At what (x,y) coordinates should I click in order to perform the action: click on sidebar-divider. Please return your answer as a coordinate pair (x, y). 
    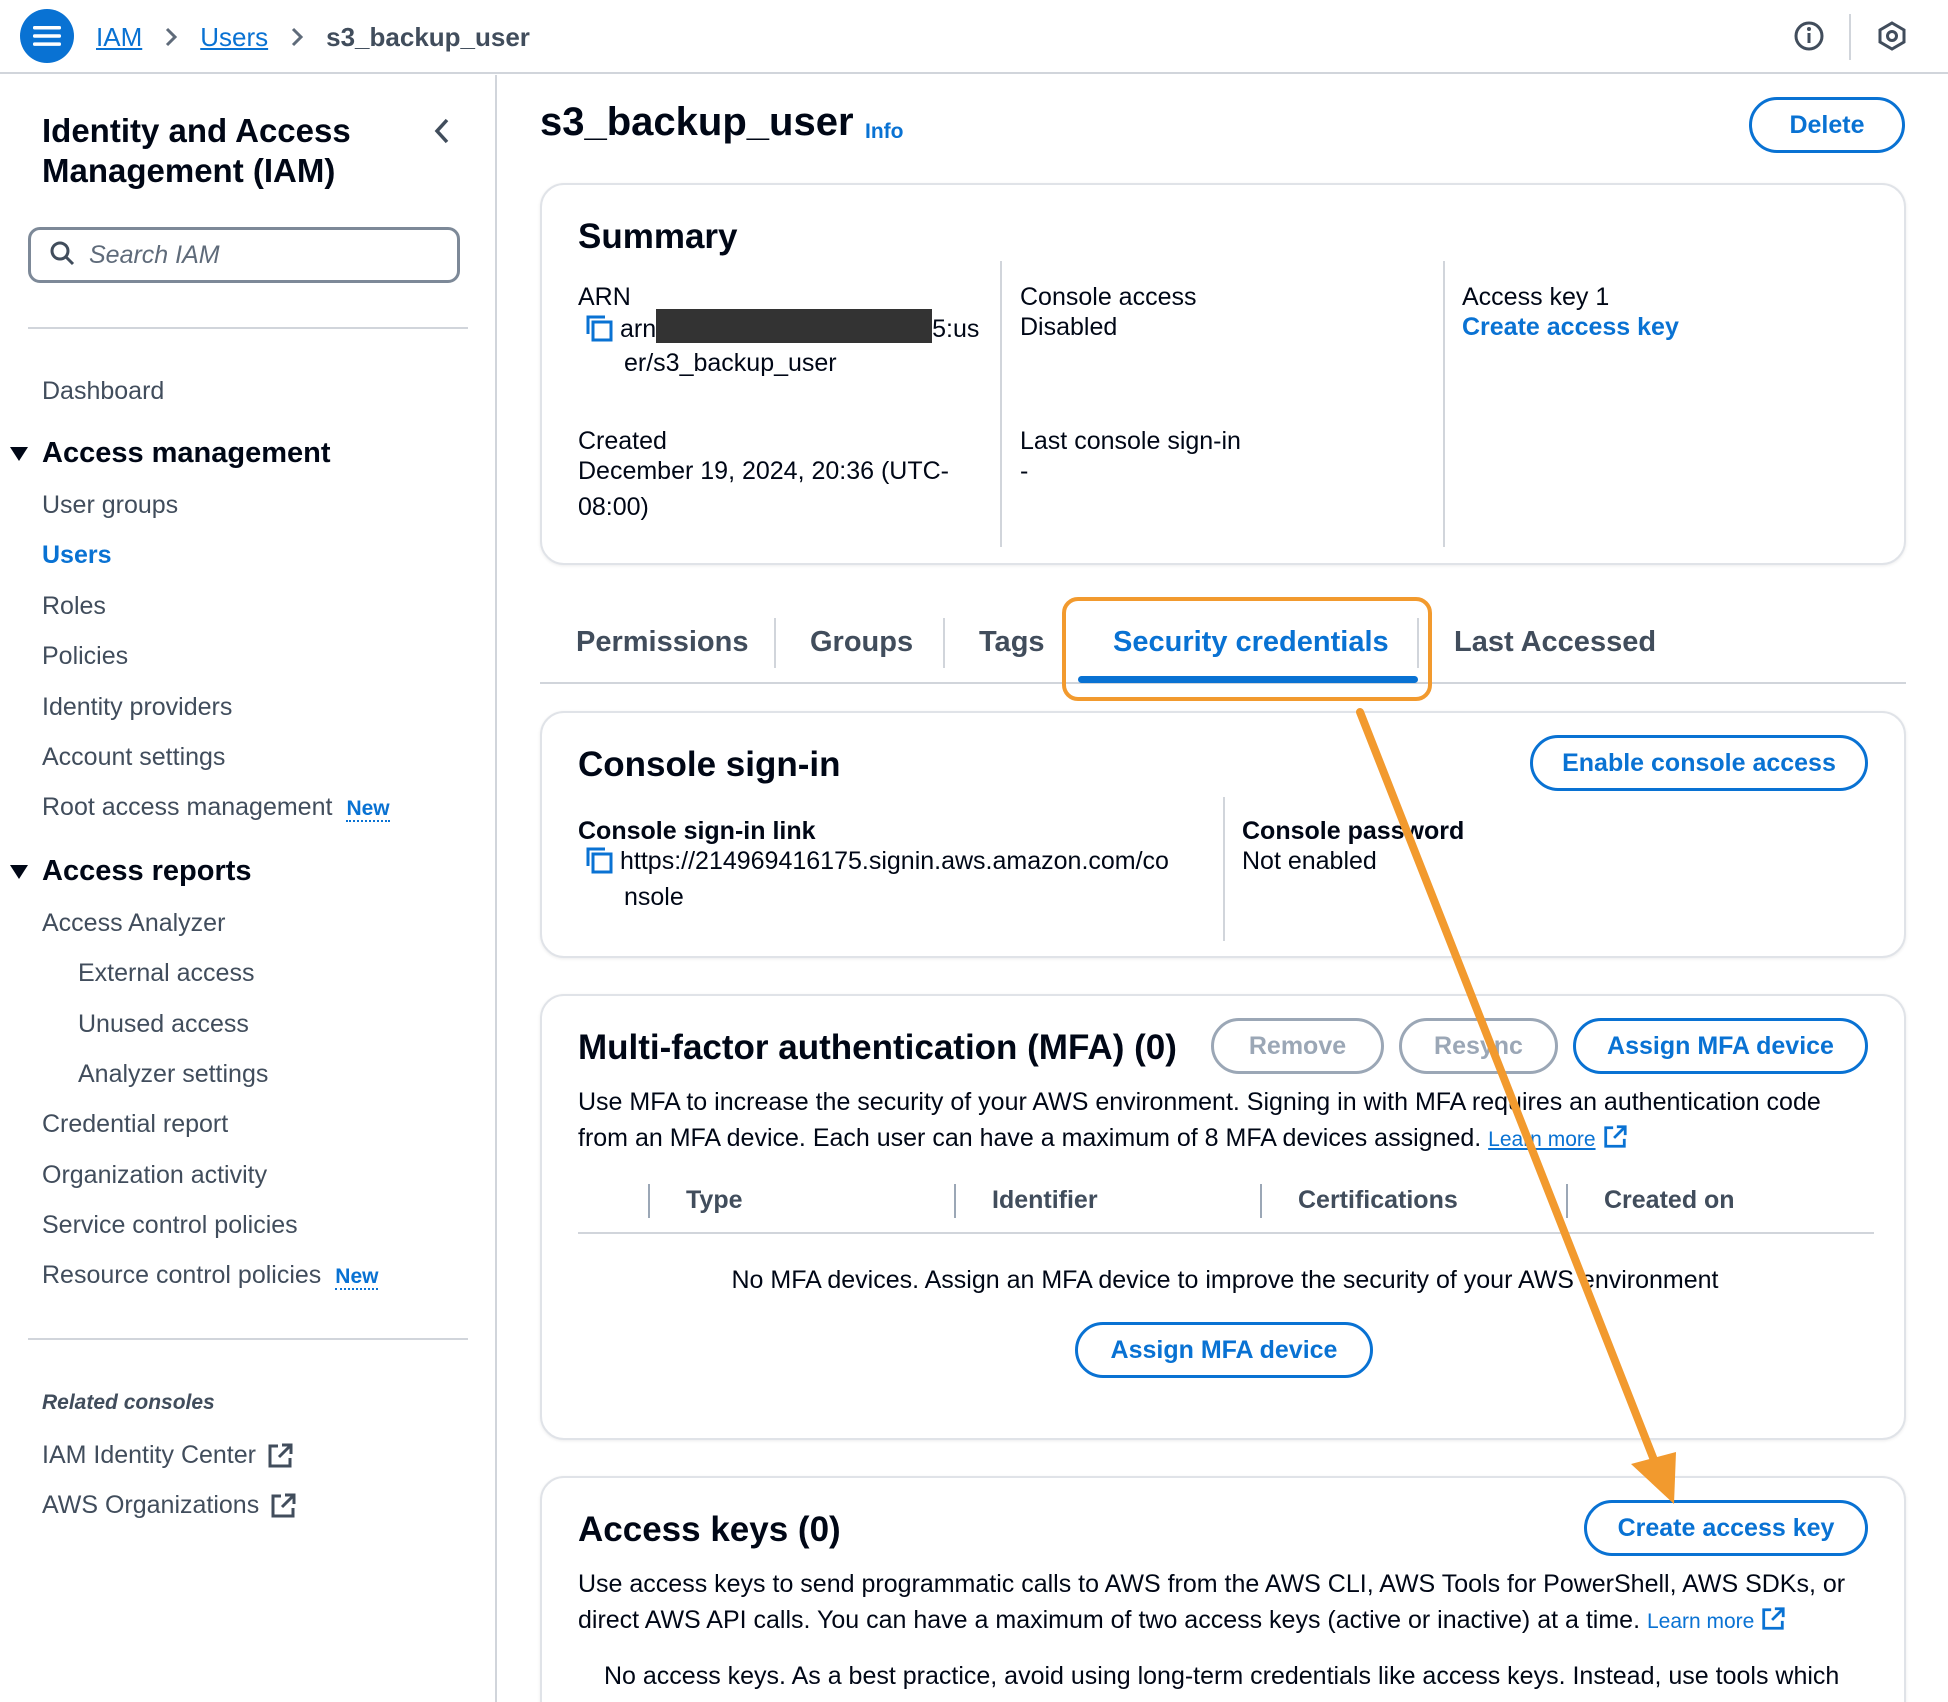
    Looking at the image, I should click on (248, 328).